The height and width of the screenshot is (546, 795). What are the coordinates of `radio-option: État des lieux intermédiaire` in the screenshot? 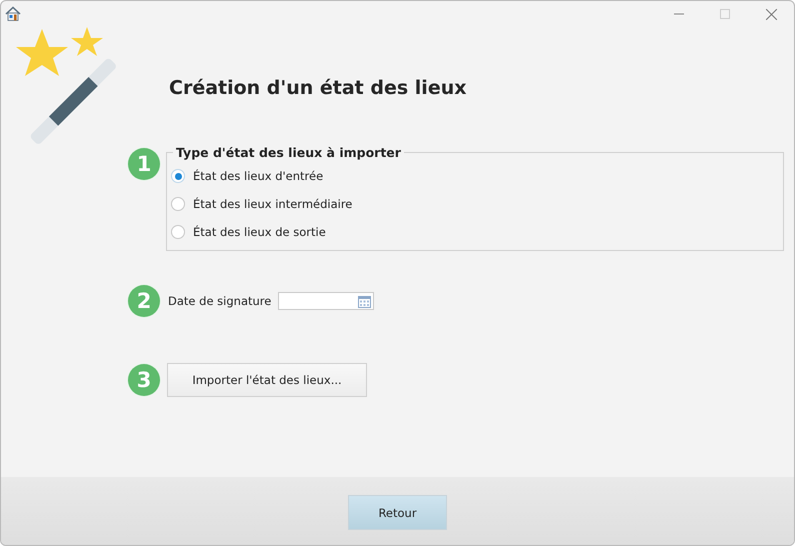 It's located at (477, 204).